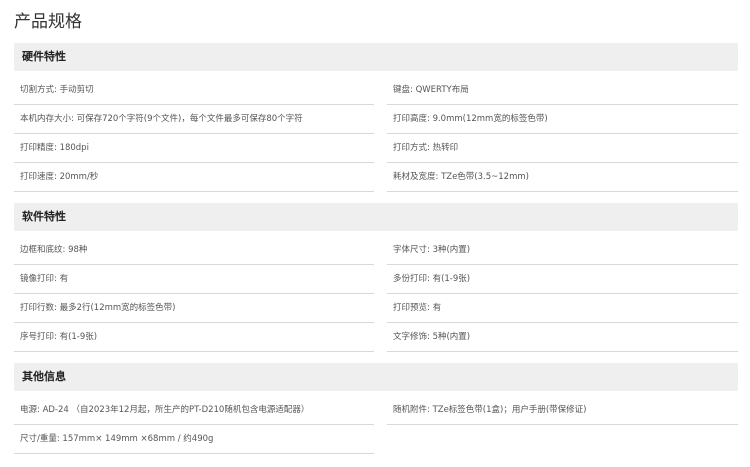 Image resolution: width=750 pixels, height=467 pixels. What do you see at coordinates (562, 119) in the screenshot?
I see `spec-print-height: 打印高度: 9.0mm(12mm宽的标签色带)` at bounding box center [562, 119].